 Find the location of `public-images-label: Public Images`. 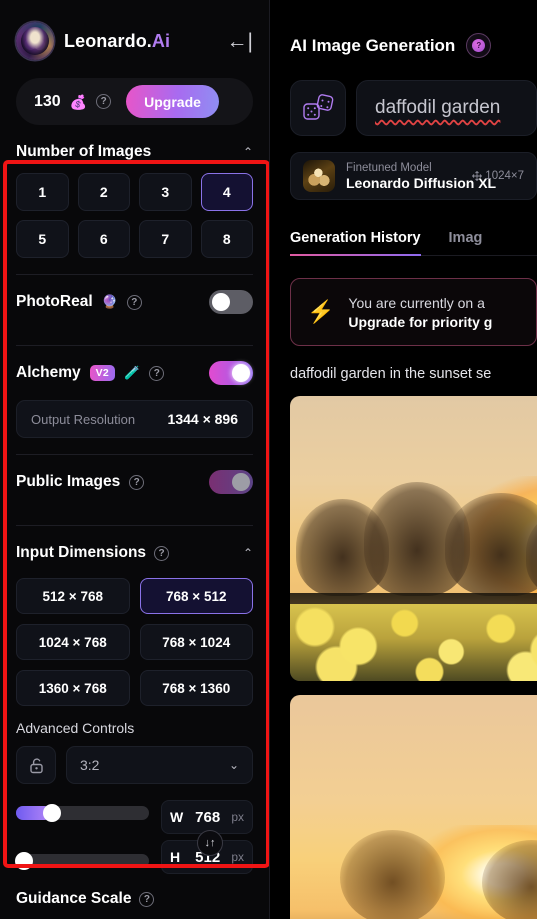

public-images-label: Public Images is located at coordinates (68, 481).